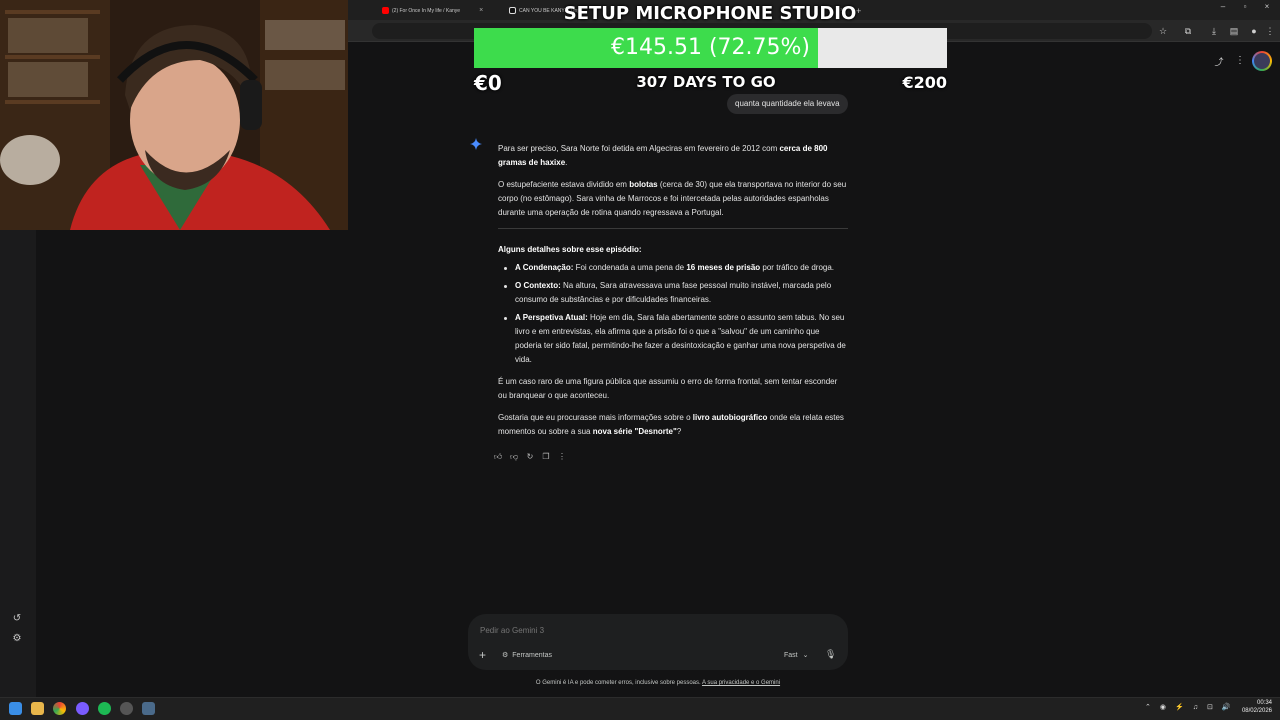 Image resolution: width=1280 pixels, height=720 pixels. What do you see at coordinates (551, 317) in the screenshot?
I see `bold-span: A Perspetiva Atual:` at bounding box center [551, 317].